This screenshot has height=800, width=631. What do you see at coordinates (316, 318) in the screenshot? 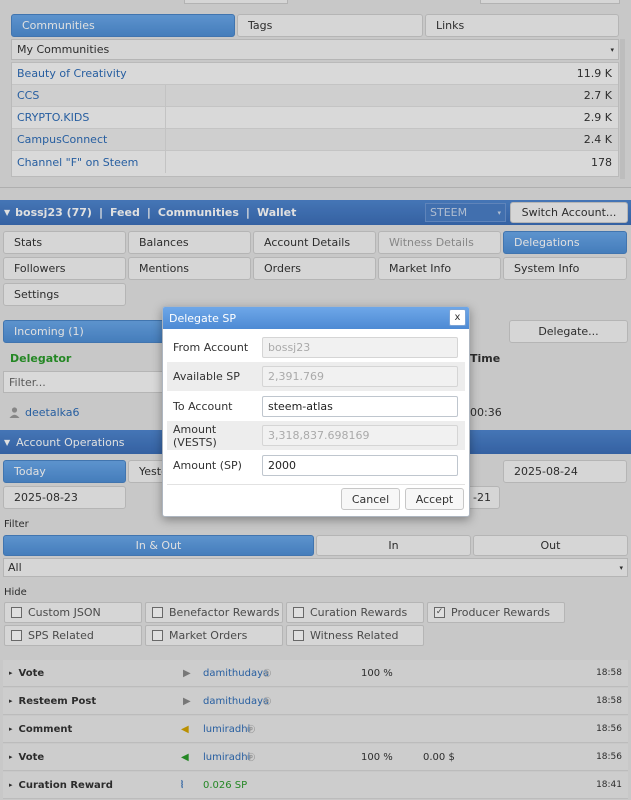
I see `dialog-titlebar: Delegate SP` at bounding box center [316, 318].